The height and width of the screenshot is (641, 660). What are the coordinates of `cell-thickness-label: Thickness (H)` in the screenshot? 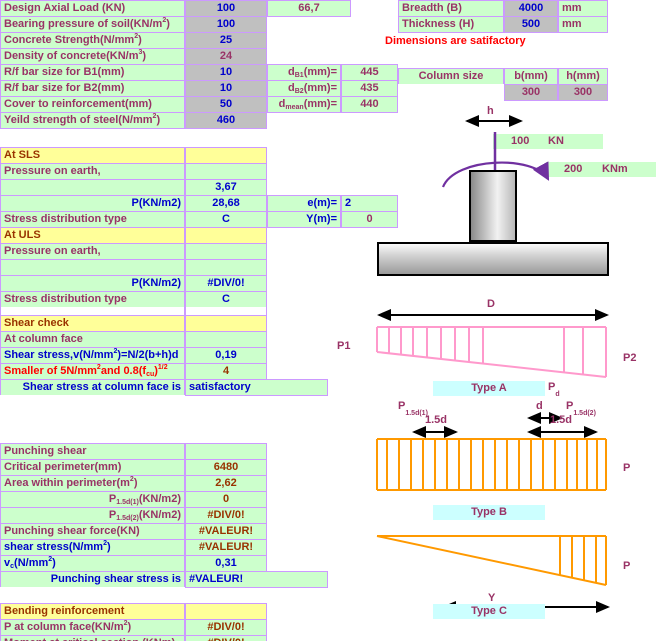 It's located at (451, 24).